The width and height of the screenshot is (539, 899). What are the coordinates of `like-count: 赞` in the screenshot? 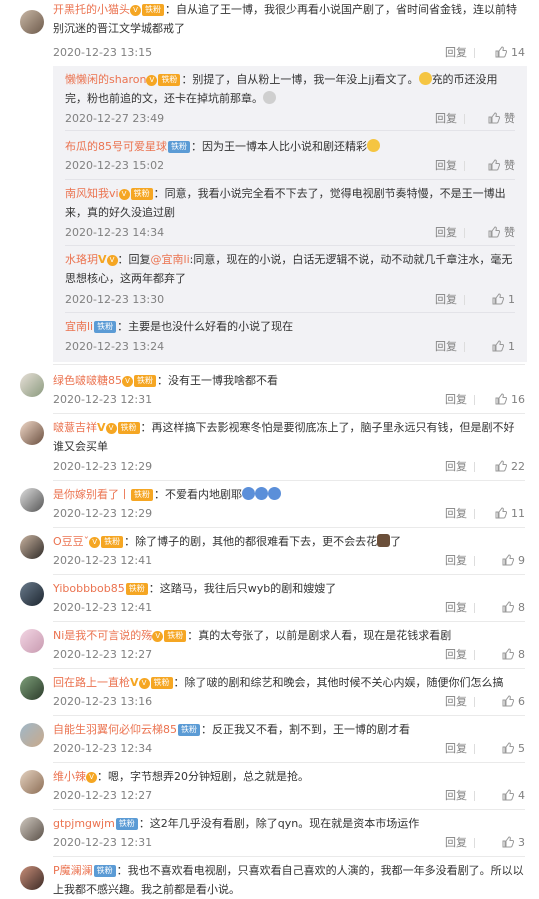 It's located at (509, 118).